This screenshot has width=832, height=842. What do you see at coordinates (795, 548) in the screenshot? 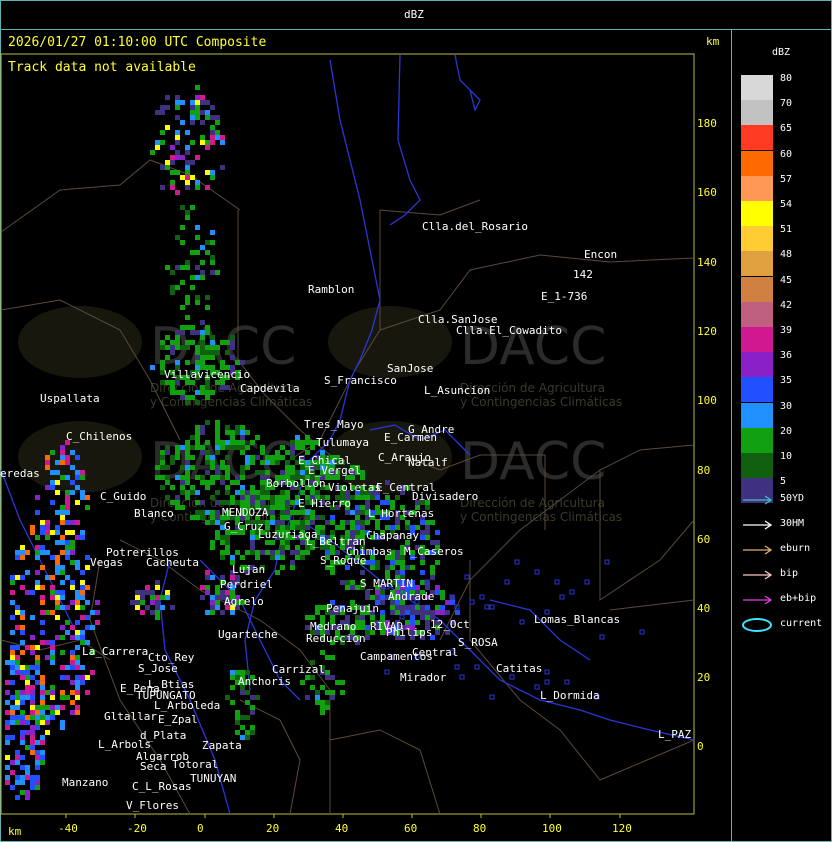
I see `track-label: eburn` at bounding box center [795, 548].